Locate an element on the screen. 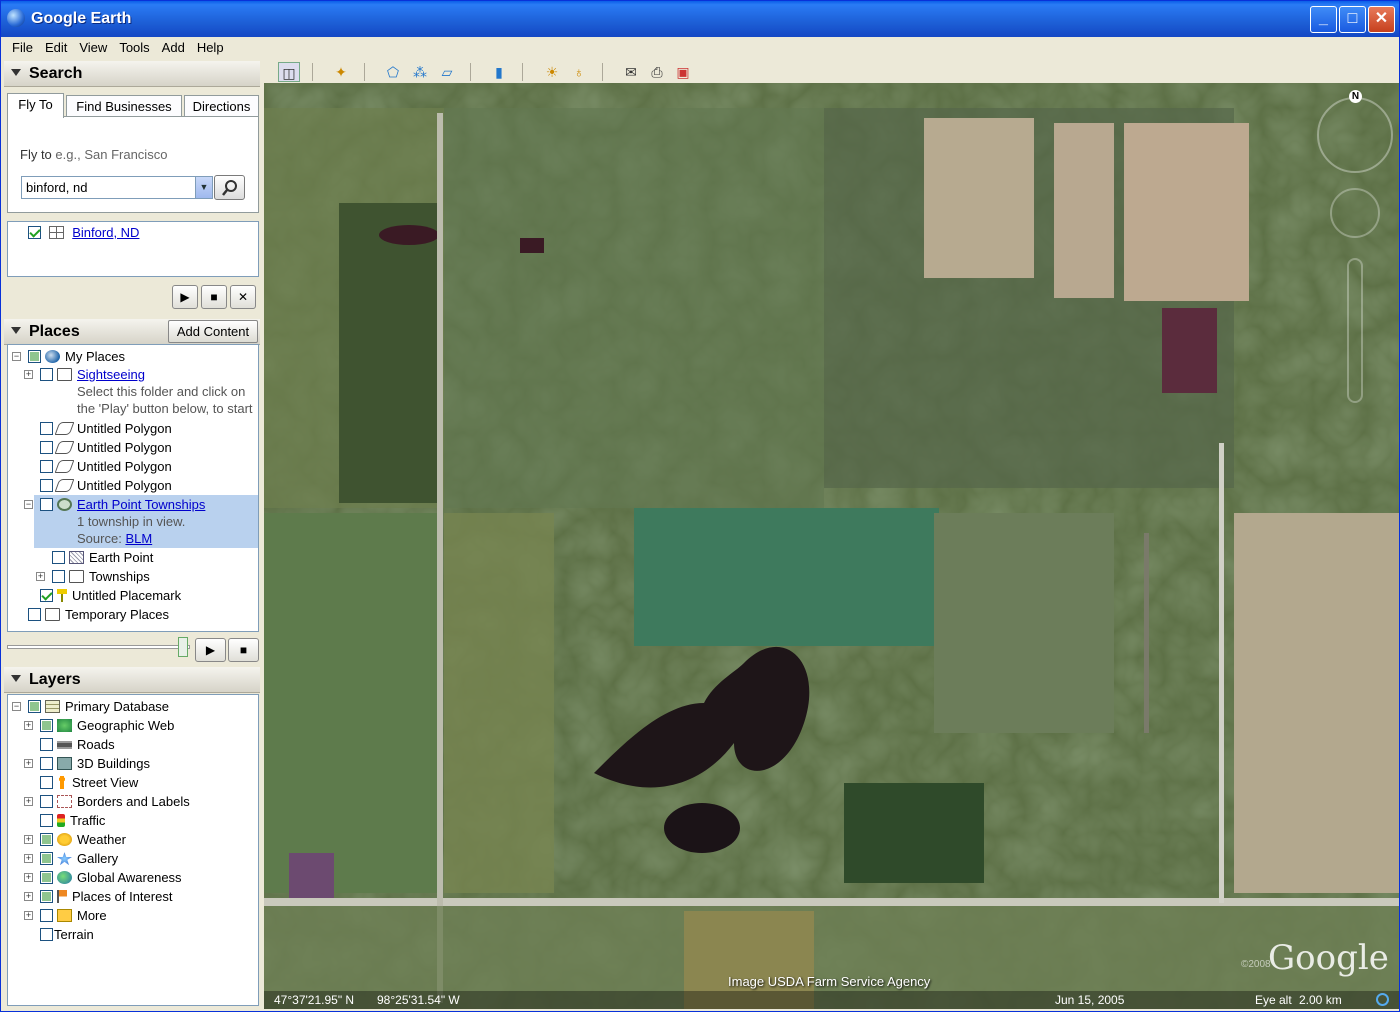 The image size is (1400, 1012). tab-directions: Directions is located at coordinates (221, 106).